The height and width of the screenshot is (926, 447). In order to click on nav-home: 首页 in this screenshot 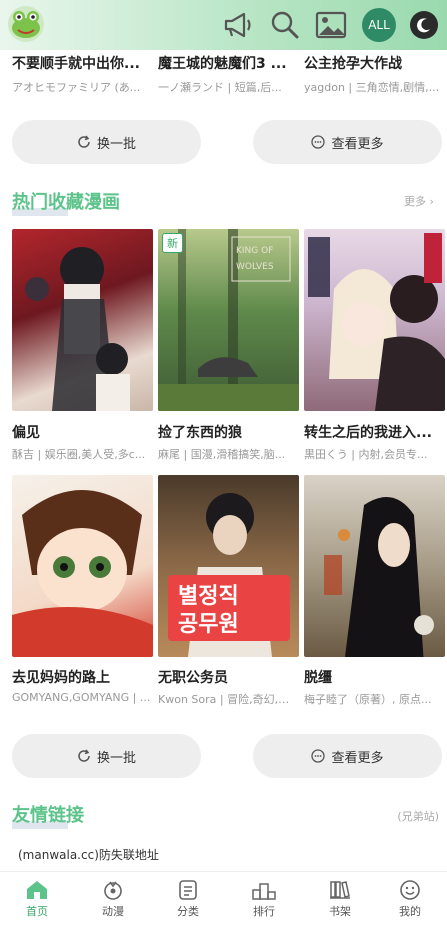, I will do `click(37, 899)`.